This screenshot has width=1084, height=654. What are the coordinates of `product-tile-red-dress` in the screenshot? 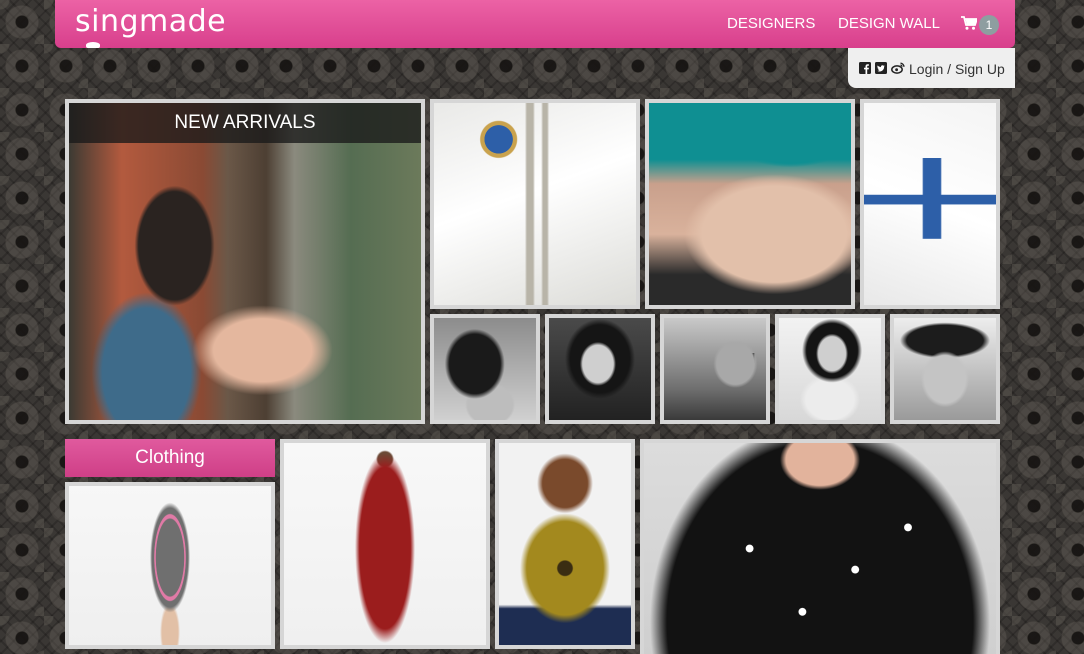 It's located at (385, 544).